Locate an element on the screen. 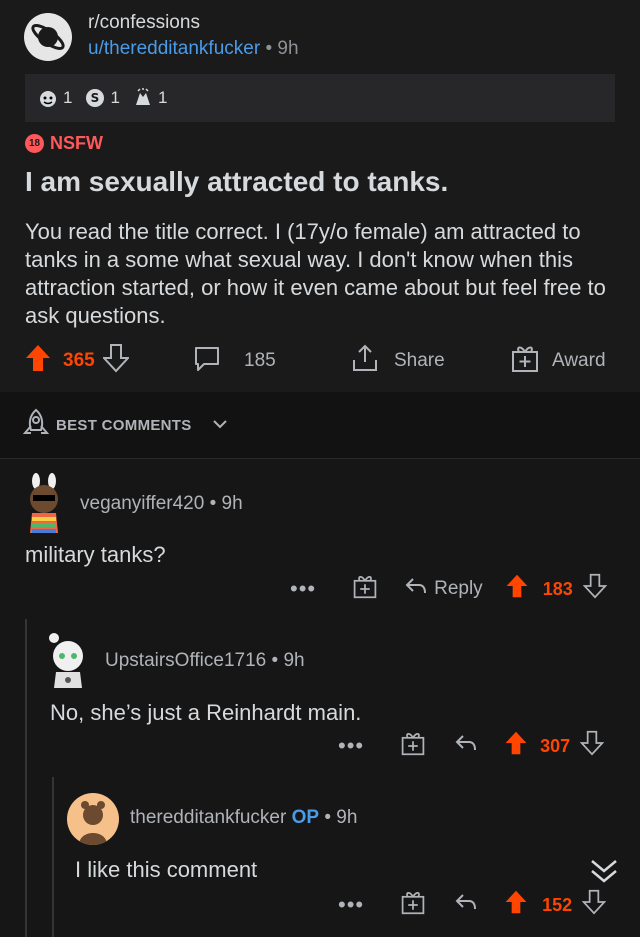 The width and height of the screenshot is (640, 937). comment-vote-count: 152 is located at coordinates (557, 904).